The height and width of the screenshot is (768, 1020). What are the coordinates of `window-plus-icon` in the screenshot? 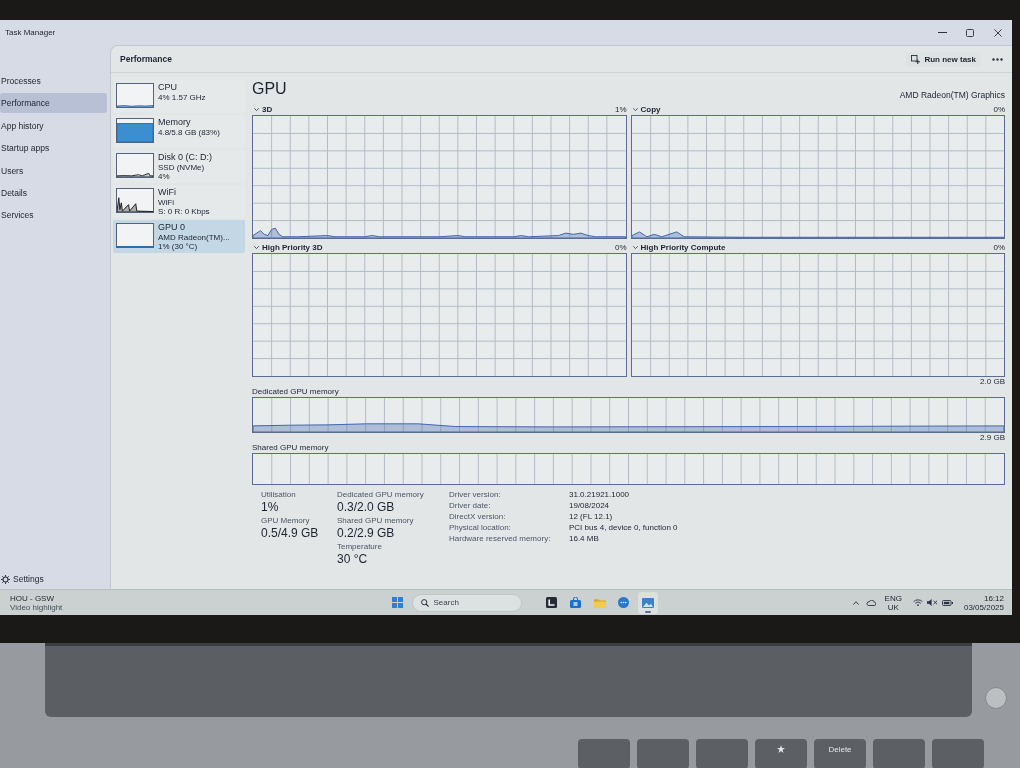 It's located at (916, 59).